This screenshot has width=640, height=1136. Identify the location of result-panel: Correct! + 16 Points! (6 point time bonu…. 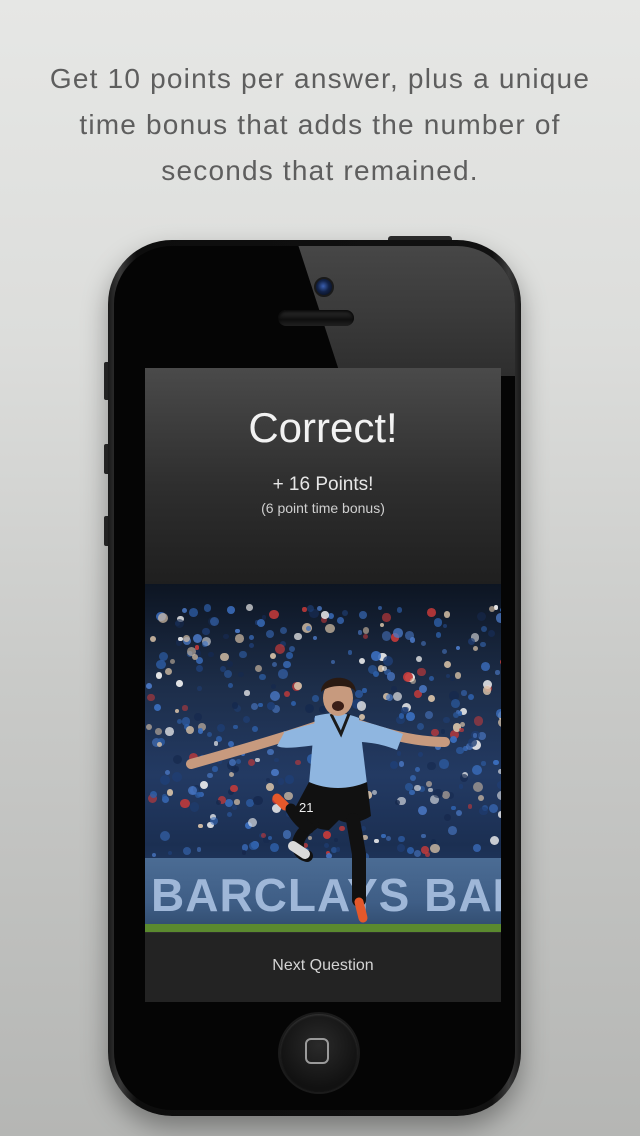
(323, 476).